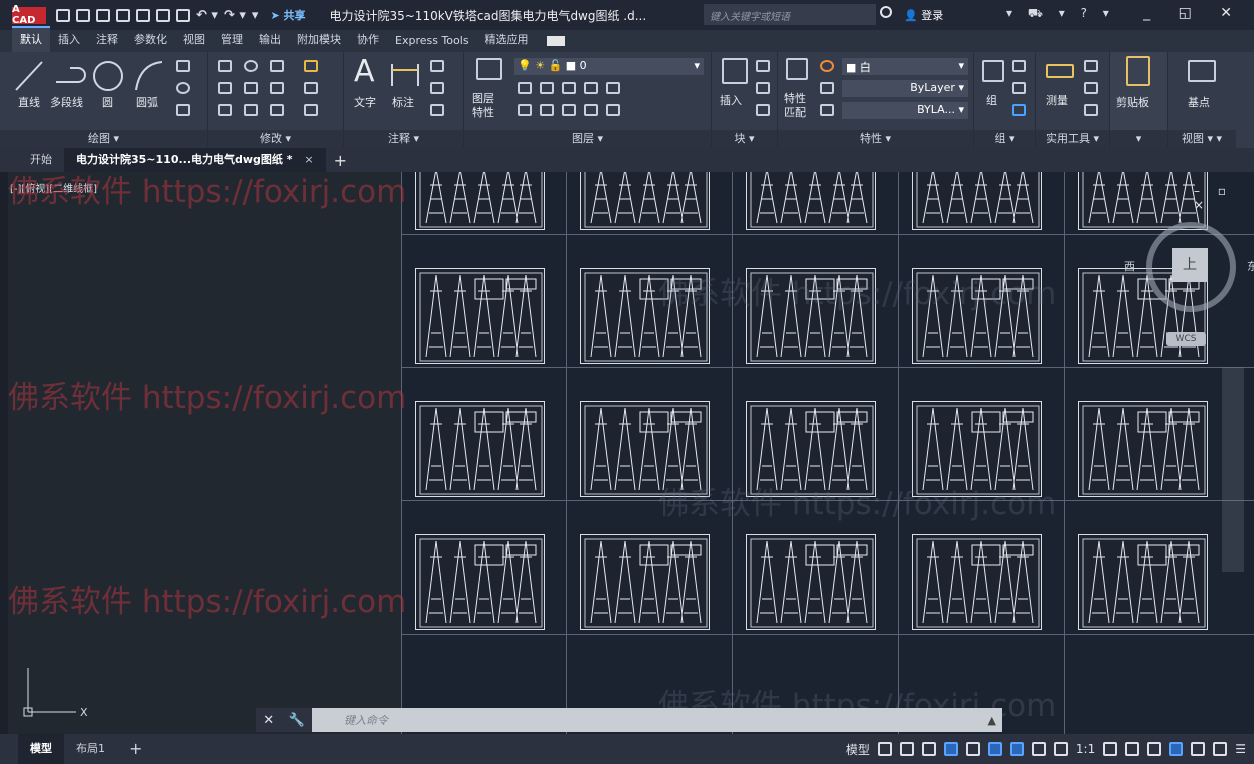 The image size is (1254, 764). I want to click on units-icon, so click(1154, 749).